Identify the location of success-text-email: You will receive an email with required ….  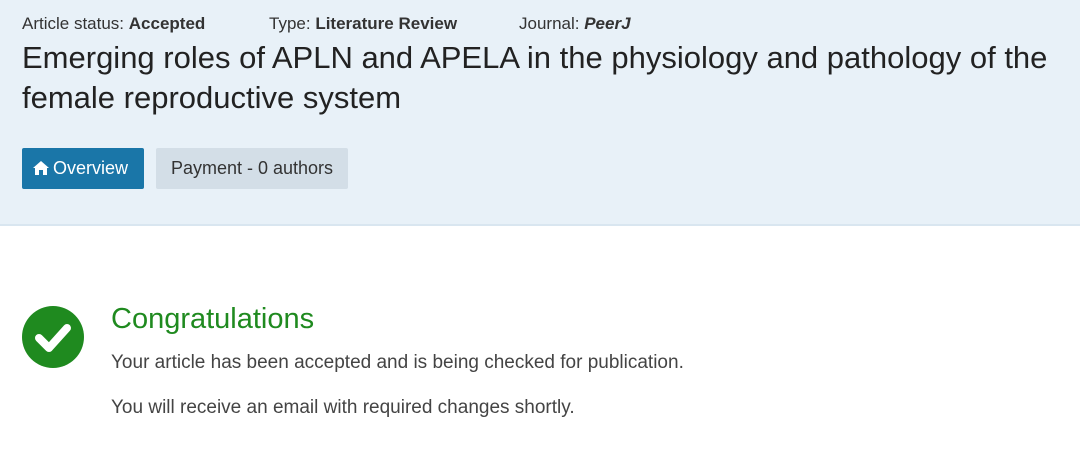
(343, 407).